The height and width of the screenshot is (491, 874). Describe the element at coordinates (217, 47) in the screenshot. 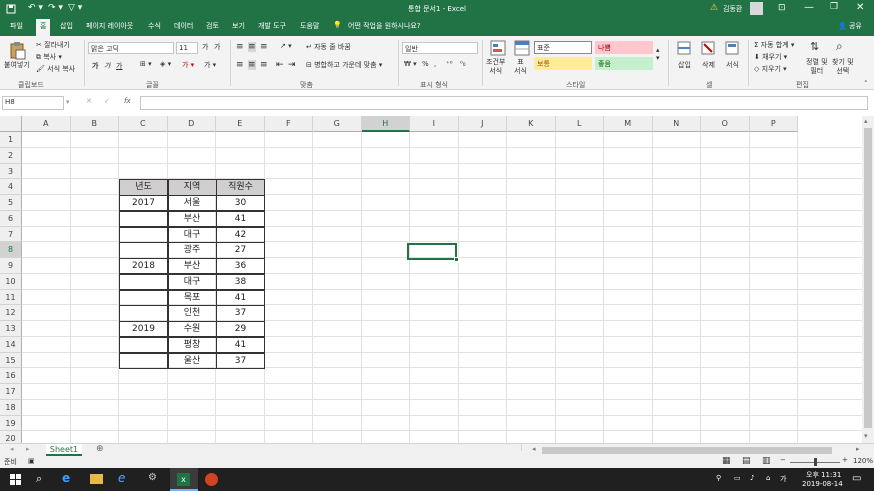

I see `font-shrink-button: 가` at that location.